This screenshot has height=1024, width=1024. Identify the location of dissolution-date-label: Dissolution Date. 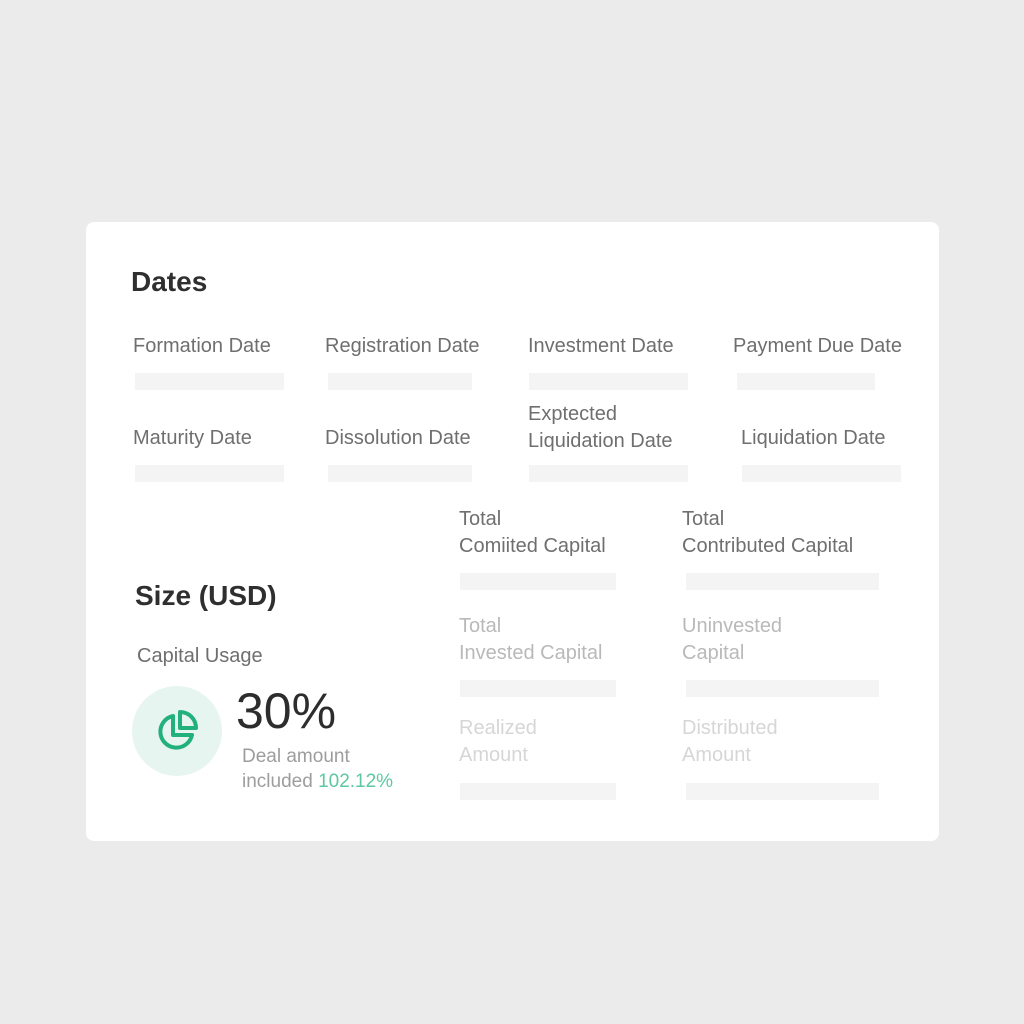
(398, 438).